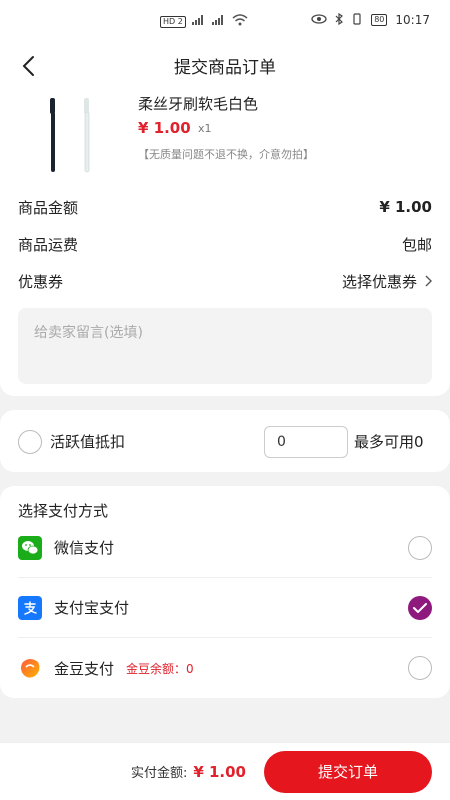 This screenshot has height=800, width=450. I want to click on message-input: 给卖家留言(选填), so click(225, 346).